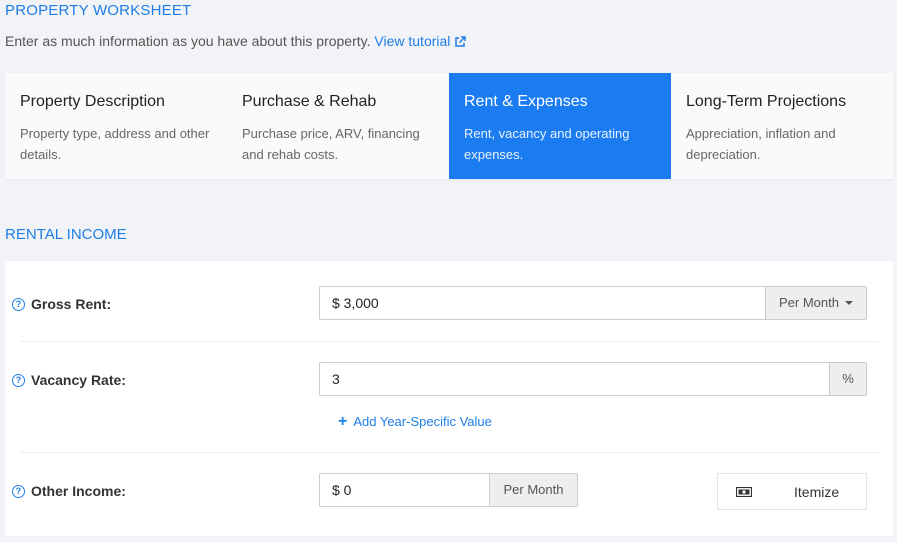  I want to click on money-icon, so click(744, 491).